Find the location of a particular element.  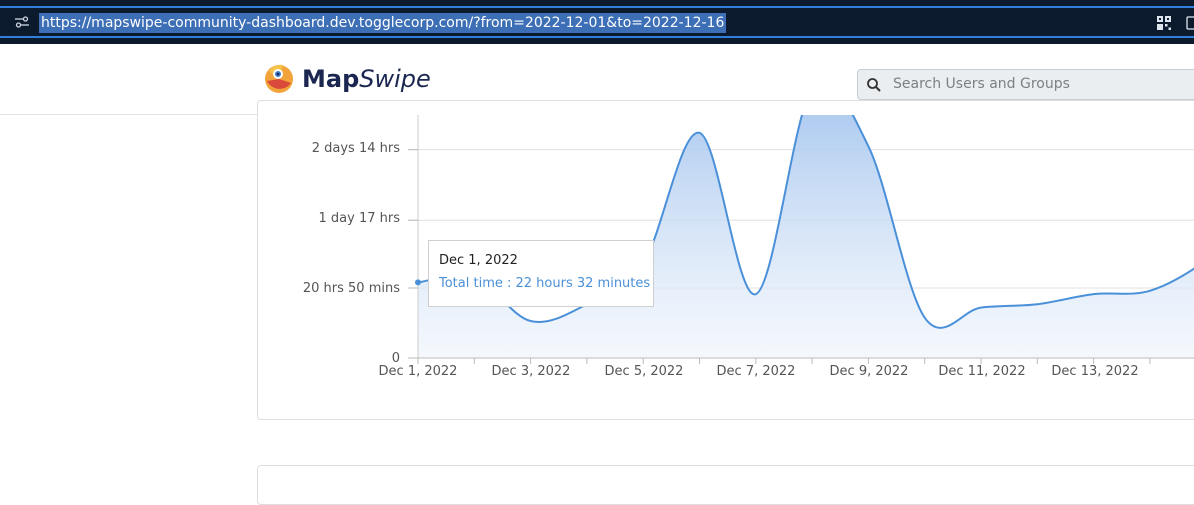

x-tick-label: Dec 5, 2022 is located at coordinates (644, 371).